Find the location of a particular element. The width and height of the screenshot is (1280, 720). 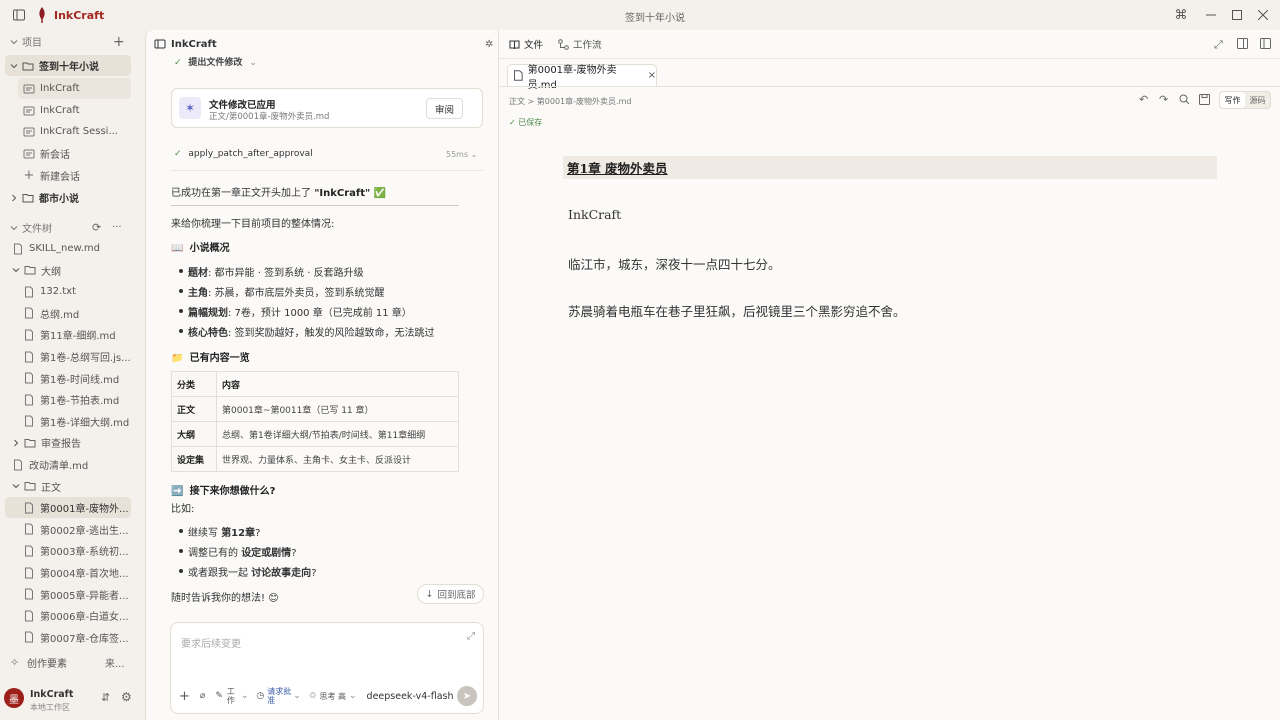

add-project-icon: + is located at coordinates (119, 42).